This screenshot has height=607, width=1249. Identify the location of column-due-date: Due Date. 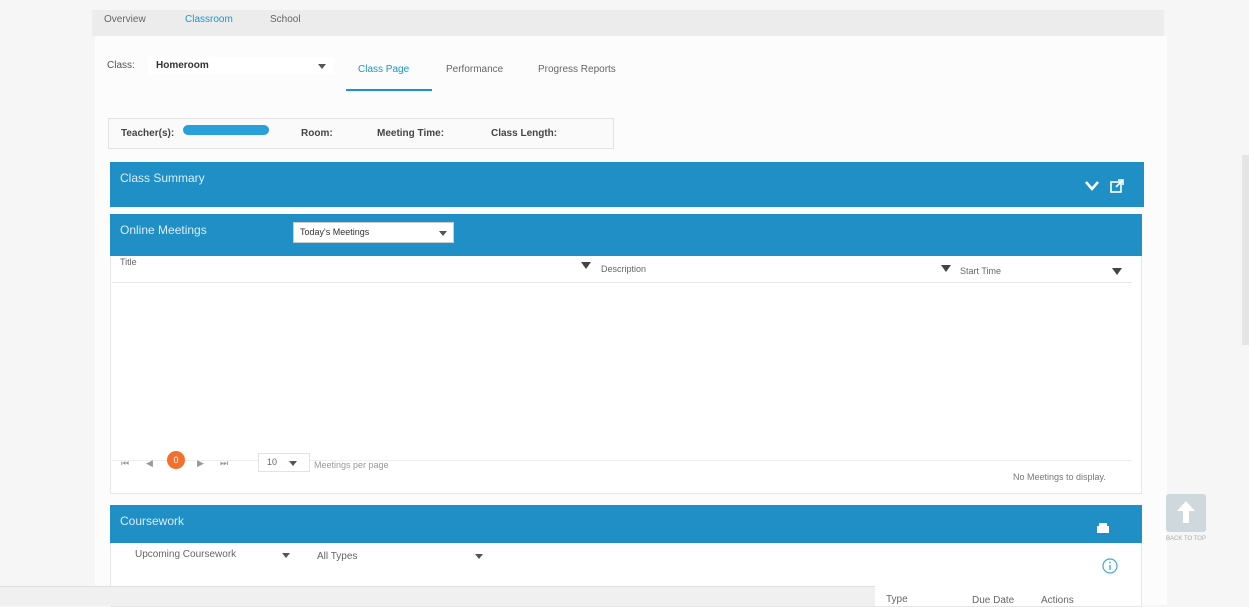
(993, 600).